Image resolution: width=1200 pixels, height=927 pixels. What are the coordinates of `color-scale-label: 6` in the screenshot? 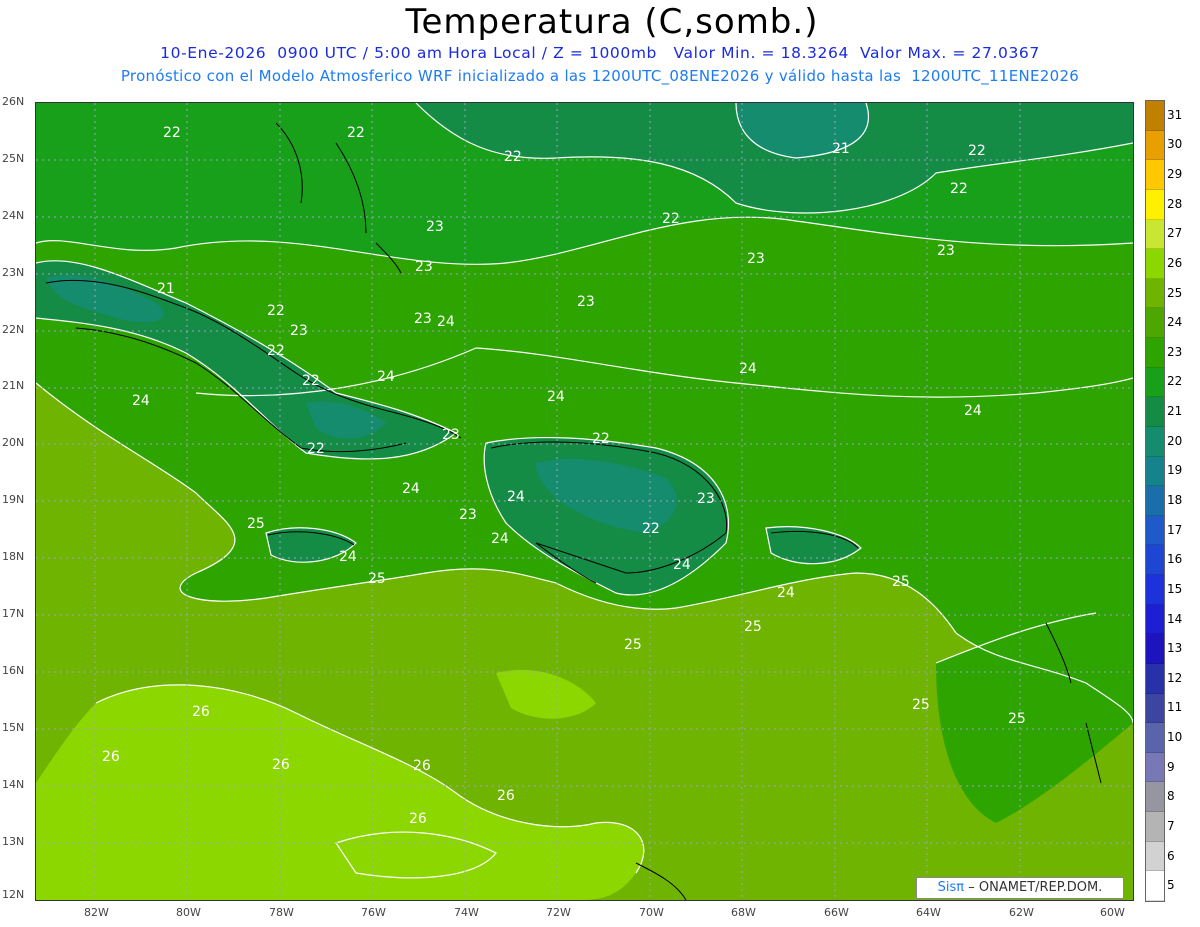 It's located at (1171, 855).